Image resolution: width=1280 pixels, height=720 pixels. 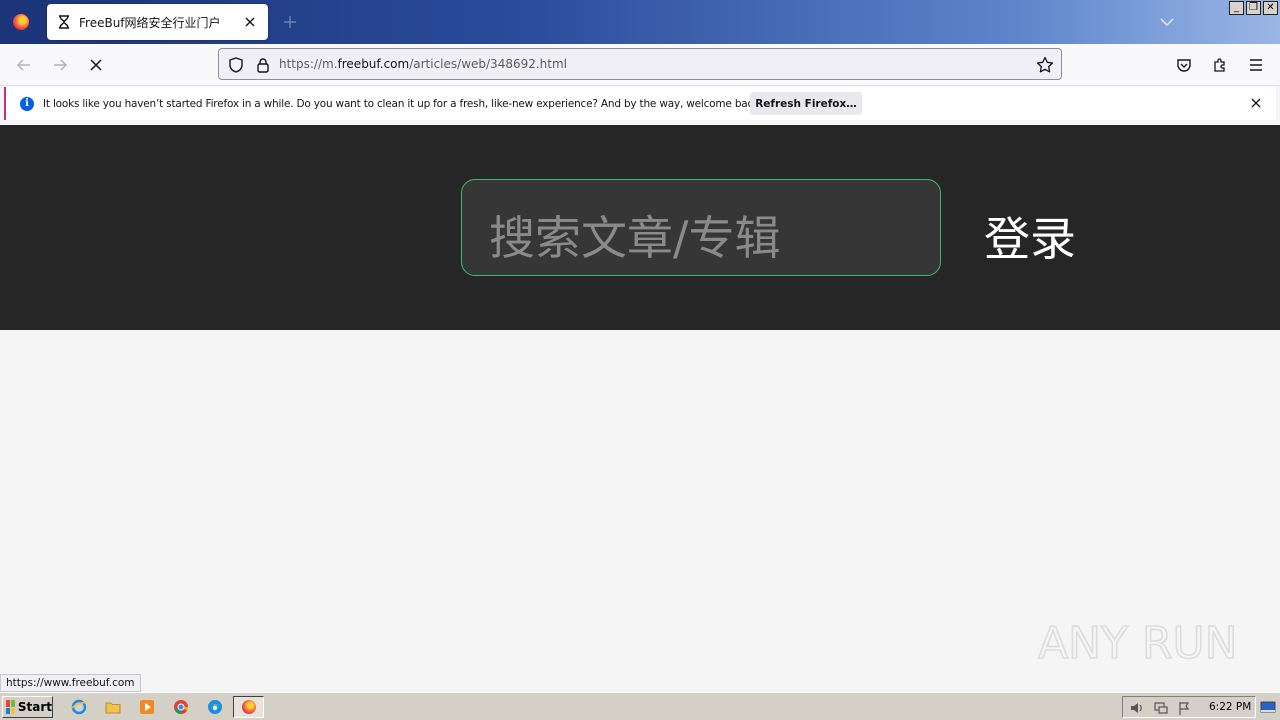 I want to click on volume-icon, so click(x=1137, y=708).